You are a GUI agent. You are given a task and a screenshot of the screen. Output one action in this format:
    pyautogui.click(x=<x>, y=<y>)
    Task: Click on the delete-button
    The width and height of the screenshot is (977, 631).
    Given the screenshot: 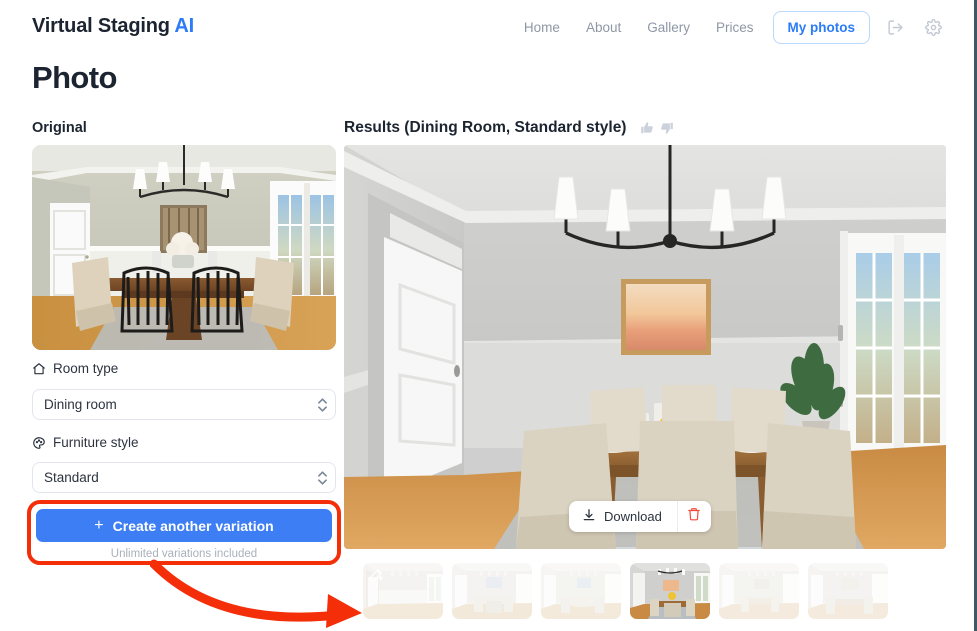 What is the action you would take?
    pyautogui.click(x=694, y=516)
    